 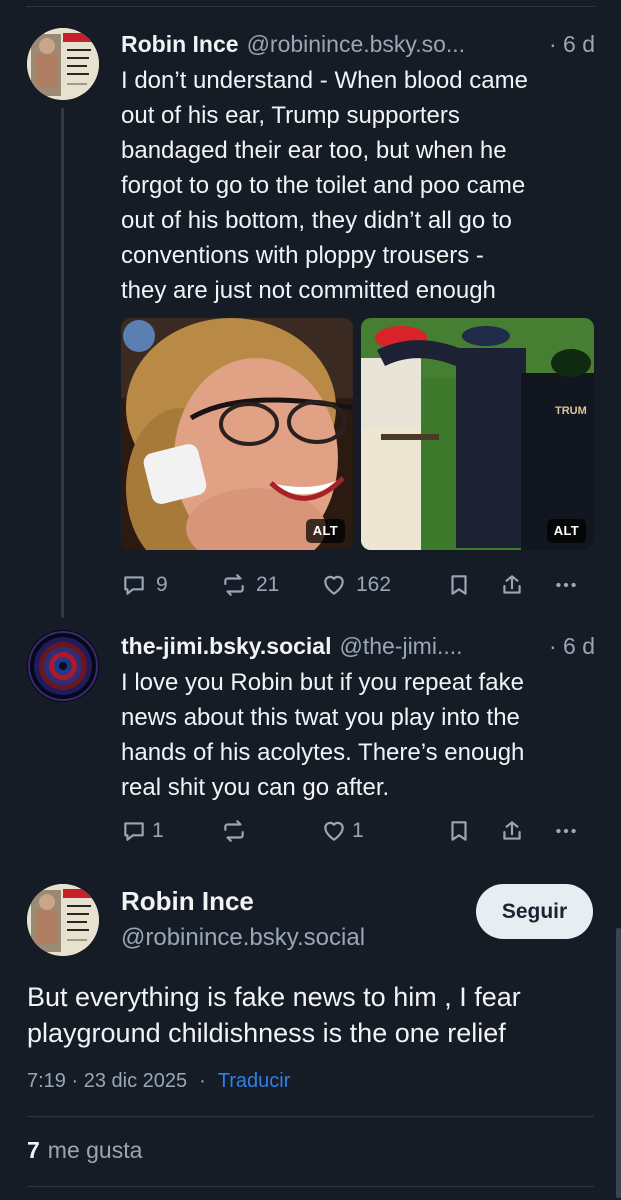 I want to click on cap-logo-text: TRUM, so click(x=571, y=411).